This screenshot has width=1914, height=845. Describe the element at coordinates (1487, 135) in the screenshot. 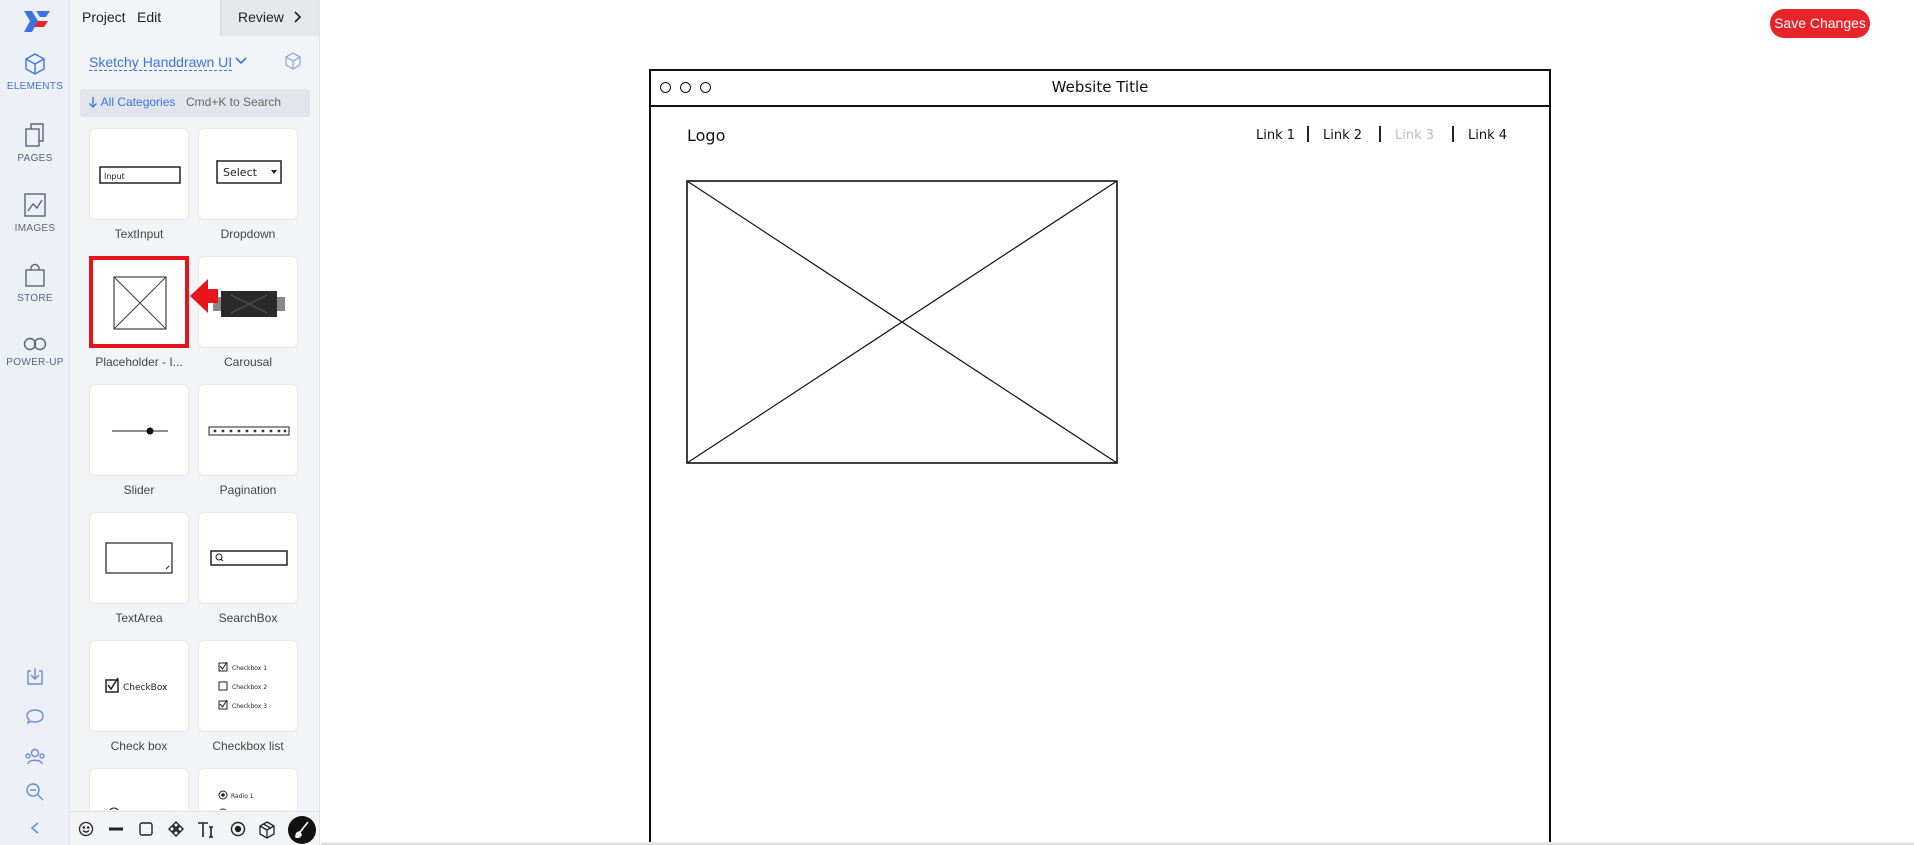

I see `wireframe-link: Link 4` at that location.